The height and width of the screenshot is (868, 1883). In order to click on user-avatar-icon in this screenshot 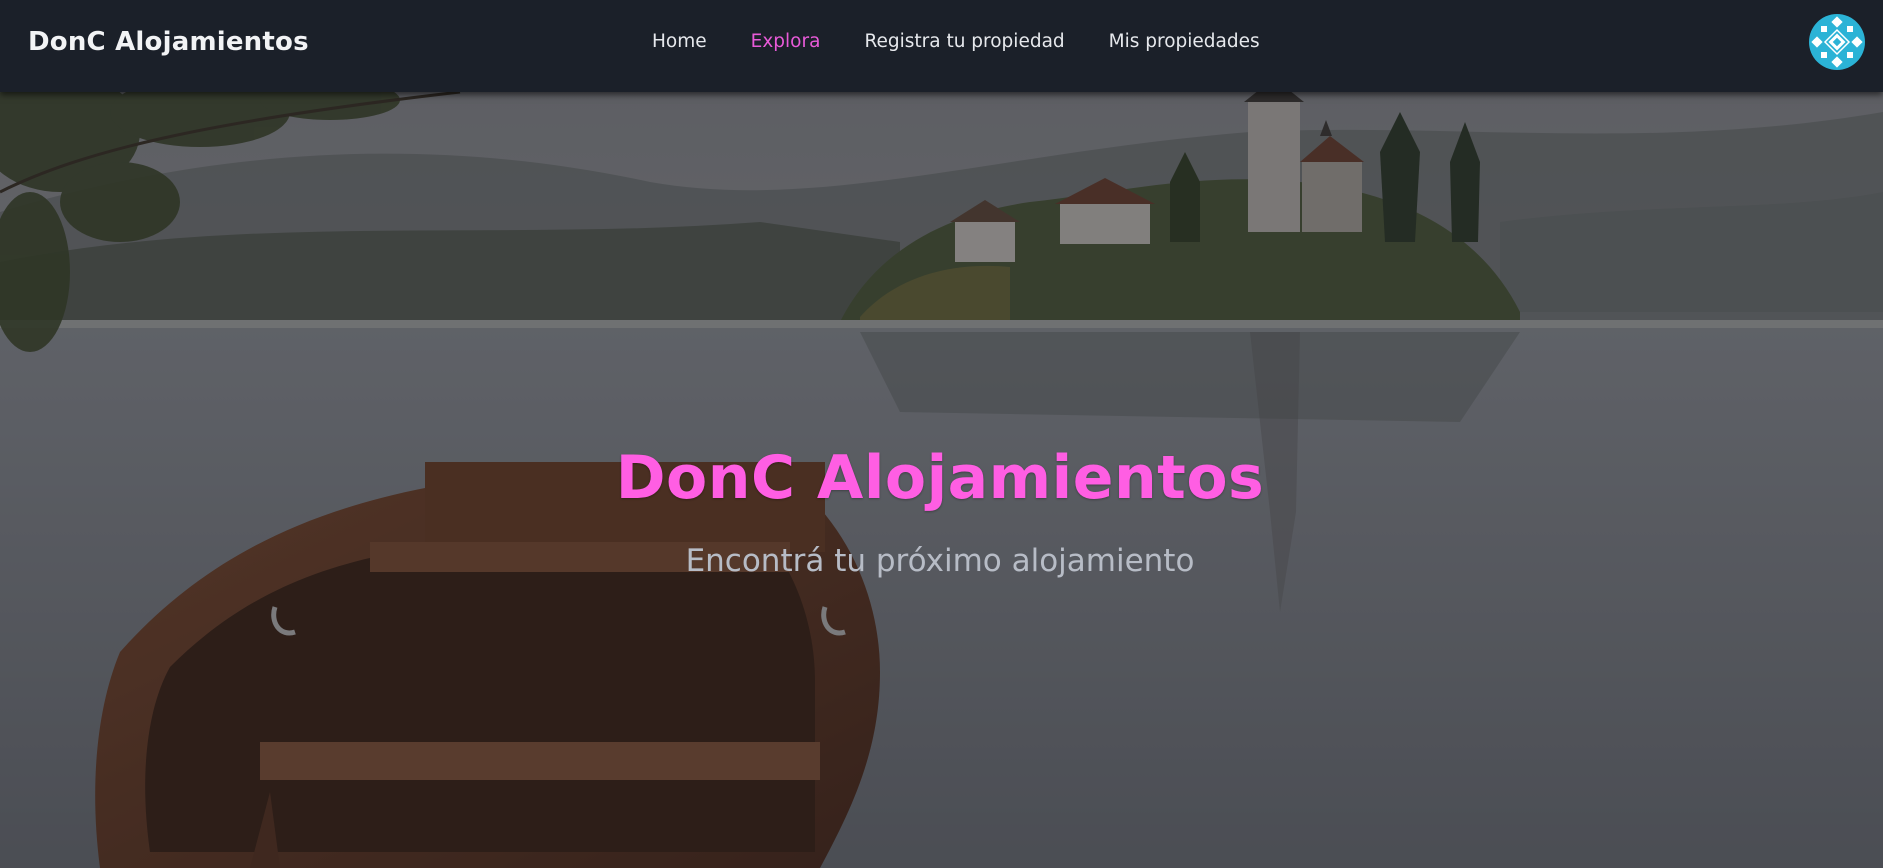, I will do `click(1837, 42)`.